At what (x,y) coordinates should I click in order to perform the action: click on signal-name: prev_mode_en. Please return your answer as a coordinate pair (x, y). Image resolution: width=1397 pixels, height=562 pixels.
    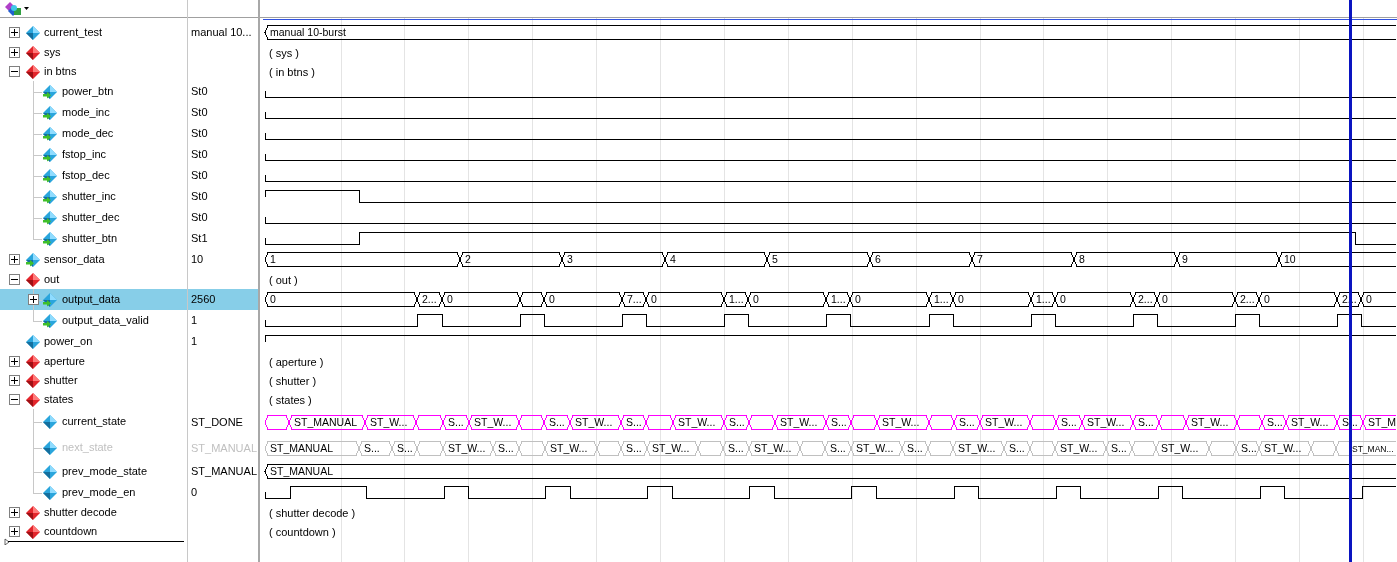
    Looking at the image, I should click on (99, 492).